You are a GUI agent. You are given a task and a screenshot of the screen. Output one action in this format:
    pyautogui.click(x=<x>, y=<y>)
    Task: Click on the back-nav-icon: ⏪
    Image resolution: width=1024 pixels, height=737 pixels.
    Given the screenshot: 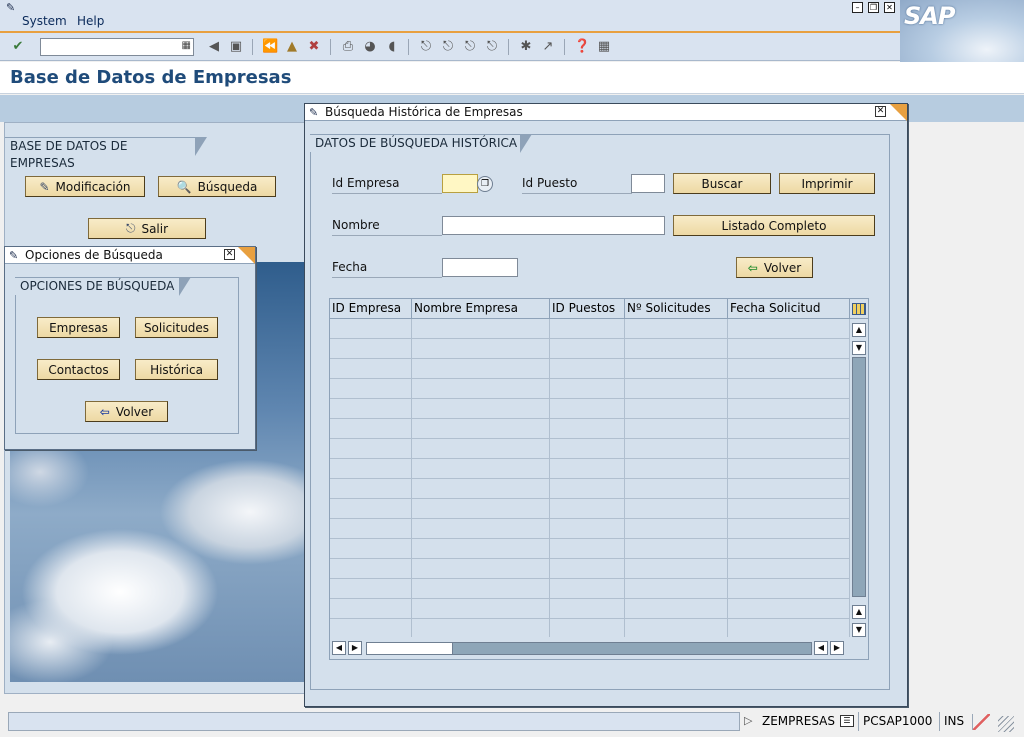 What is the action you would take?
    pyautogui.click(x=270, y=47)
    